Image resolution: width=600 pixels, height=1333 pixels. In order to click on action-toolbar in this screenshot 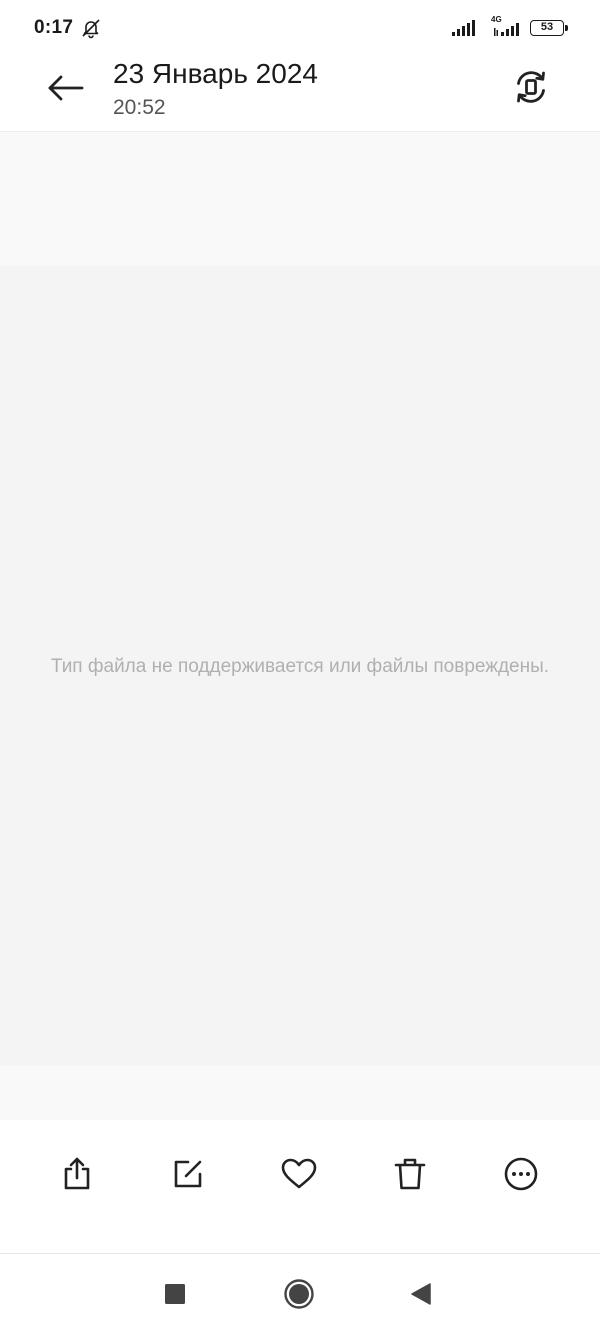, I will do `click(300, 1186)`.